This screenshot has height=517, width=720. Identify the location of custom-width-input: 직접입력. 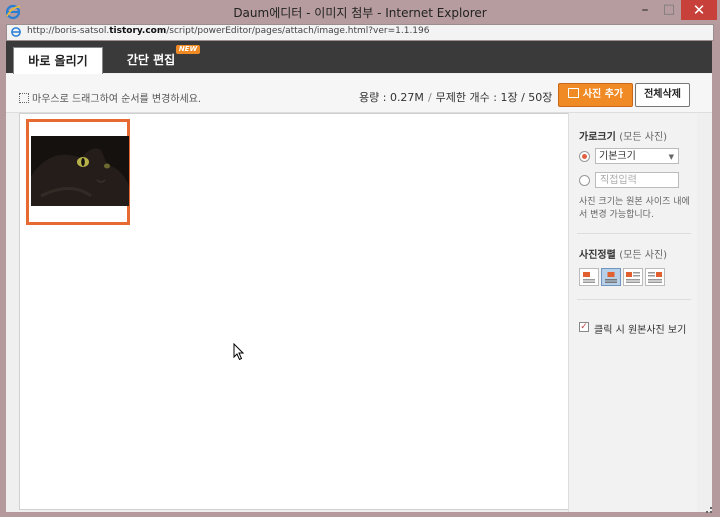
(637, 180).